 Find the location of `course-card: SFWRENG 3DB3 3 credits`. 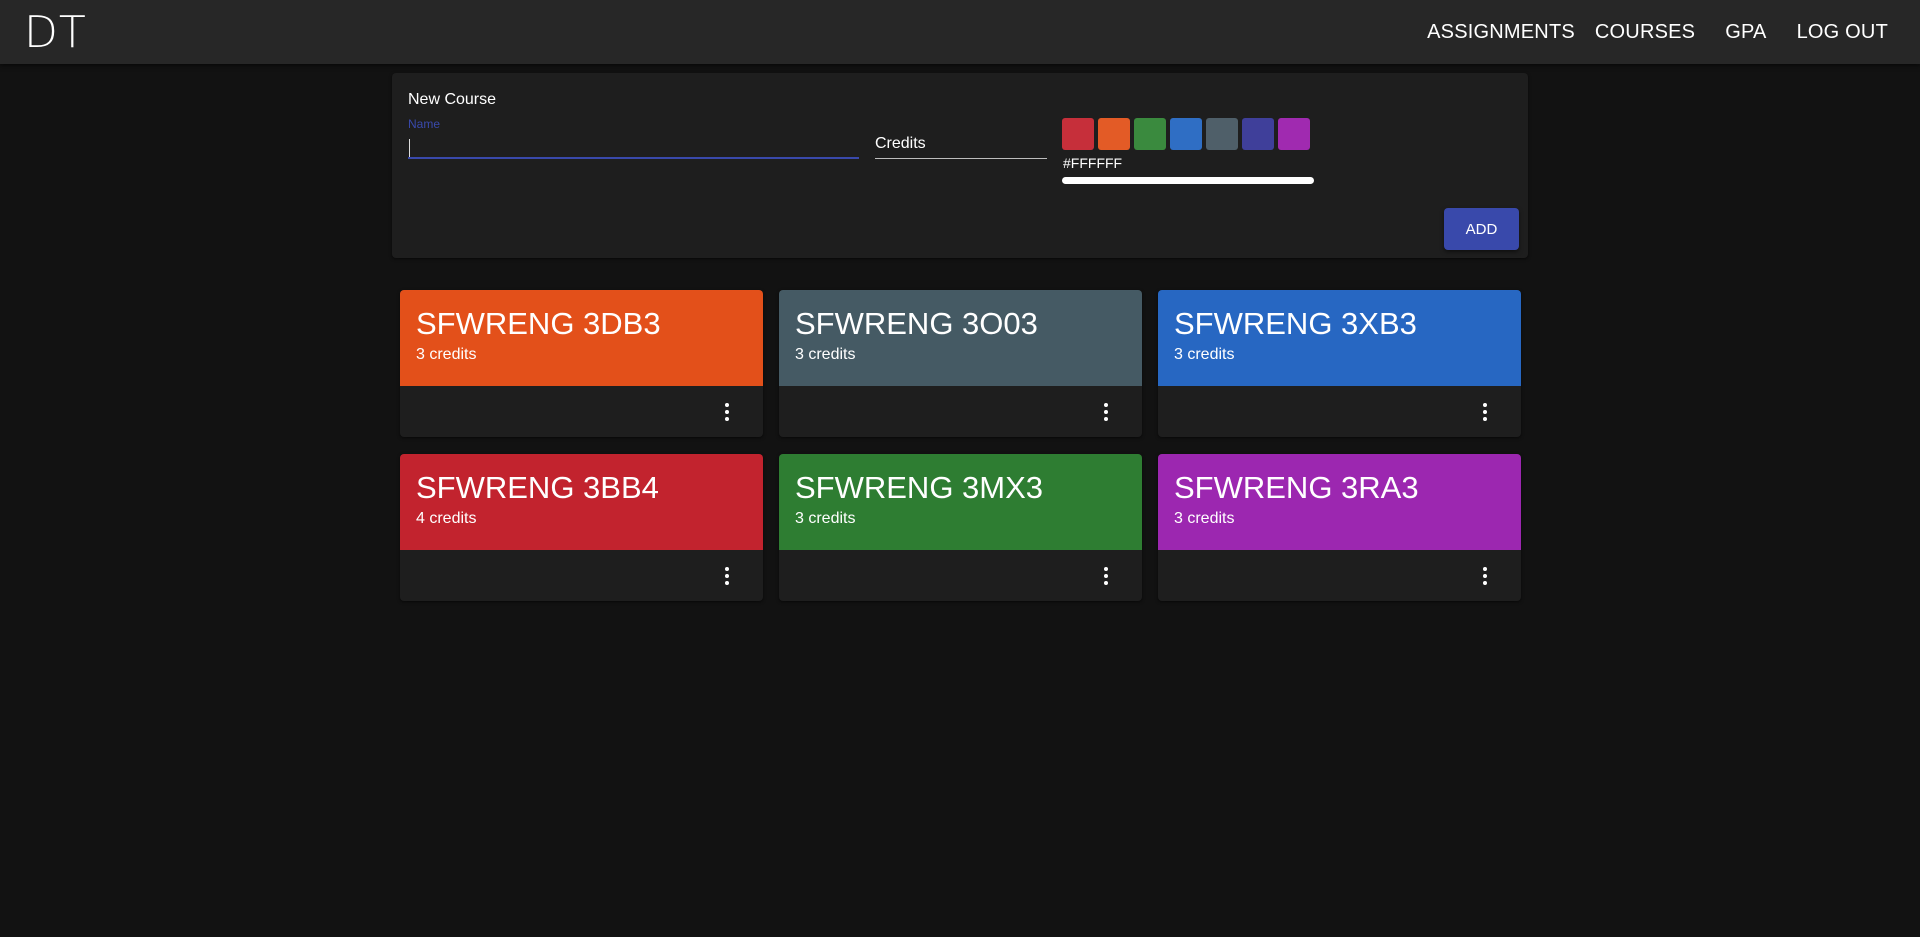

course-card: SFWRENG 3DB3 3 credits is located at coordinates (581, 363).